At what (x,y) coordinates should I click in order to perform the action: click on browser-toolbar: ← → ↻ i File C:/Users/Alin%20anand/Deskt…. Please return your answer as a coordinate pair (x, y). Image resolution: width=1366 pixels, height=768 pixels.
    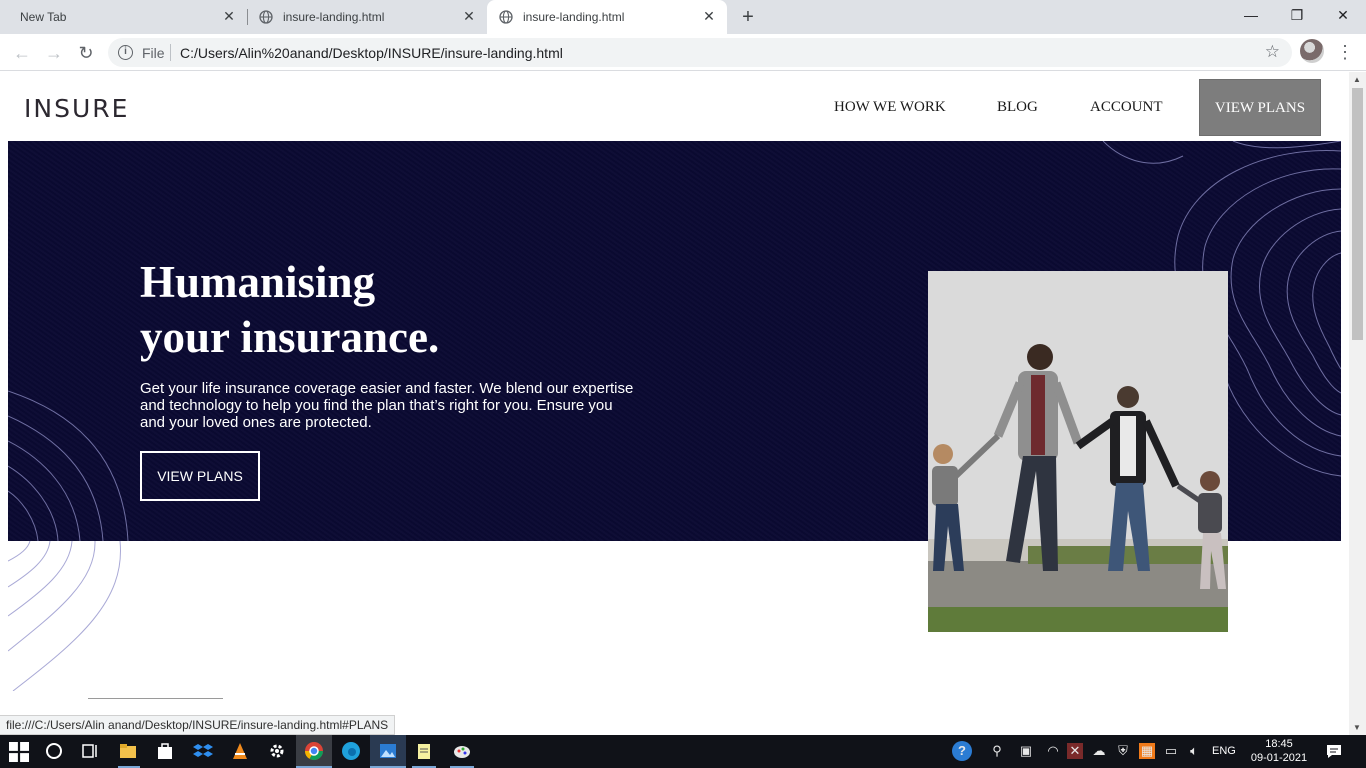
    Looking at the image, I should click on (683, 52).